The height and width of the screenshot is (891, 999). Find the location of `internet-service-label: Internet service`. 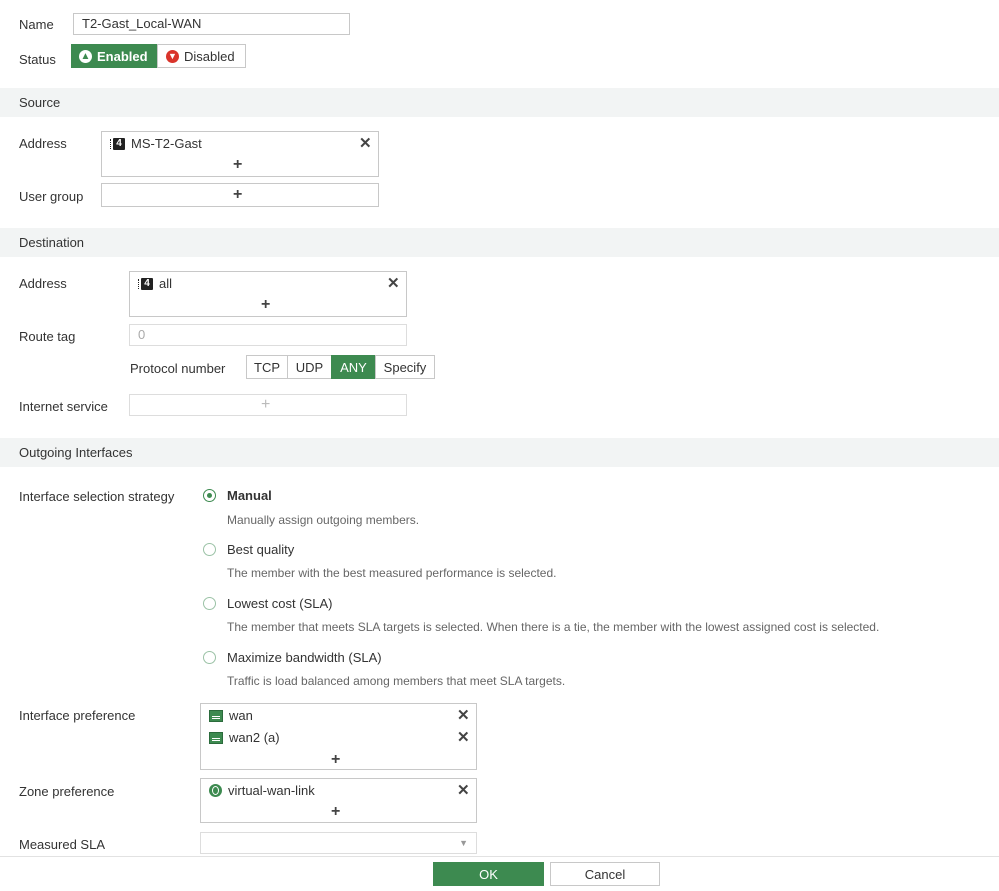

internet-service-label: Internet service is located at coordinates (63, 406).